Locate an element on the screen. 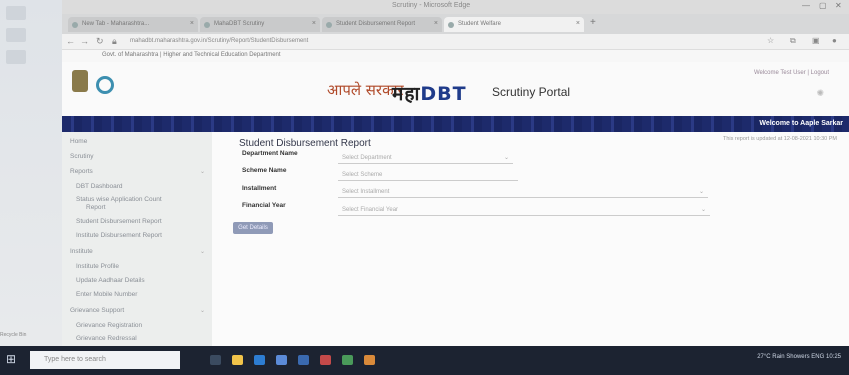 Image resolution: width=849 pixels, height=375 pixels. department-select: Select Department ⌄ is located at coordinates (425, 158).